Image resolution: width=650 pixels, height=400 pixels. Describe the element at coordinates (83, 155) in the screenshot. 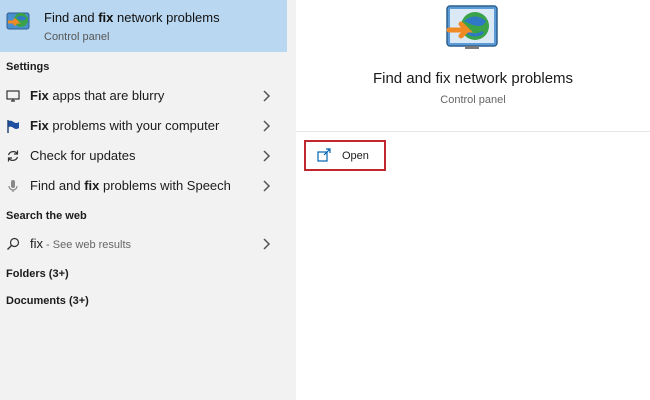

I see `result-label: Check for updates` at that location.